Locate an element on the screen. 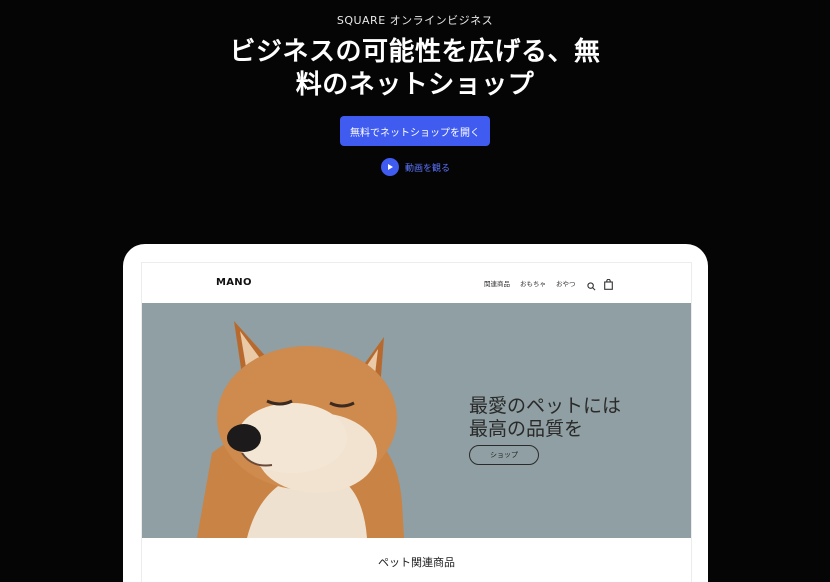 The width and height of the screenshot is (830, 582). hero-title-line-2: 最高の品質を is located at coordinates (526, 429).